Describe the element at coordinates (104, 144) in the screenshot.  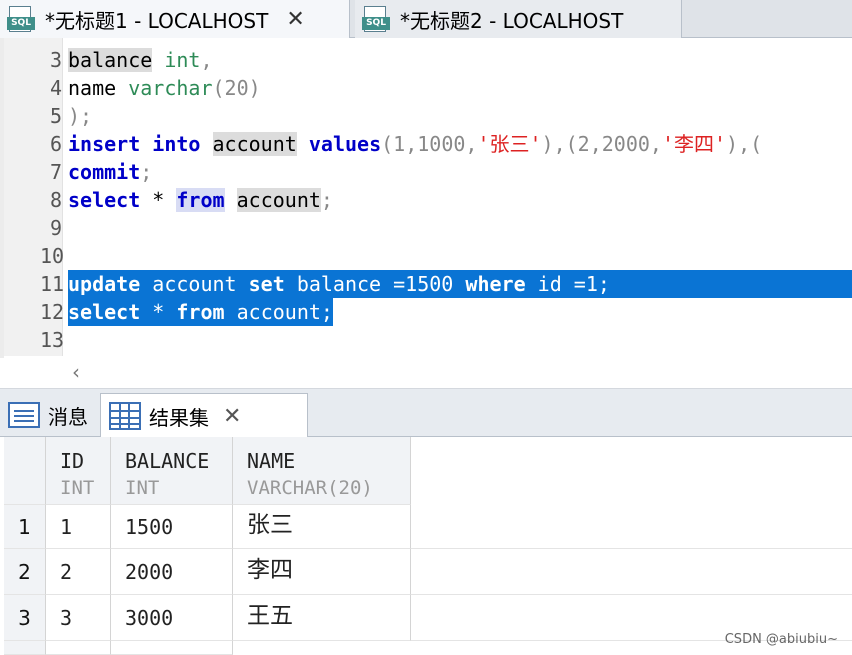
I see `token: insert` at that location.